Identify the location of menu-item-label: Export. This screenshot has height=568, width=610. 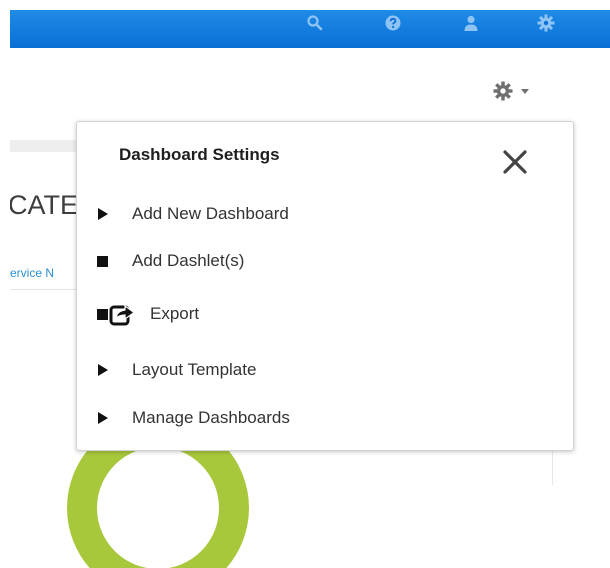
(175, 313).